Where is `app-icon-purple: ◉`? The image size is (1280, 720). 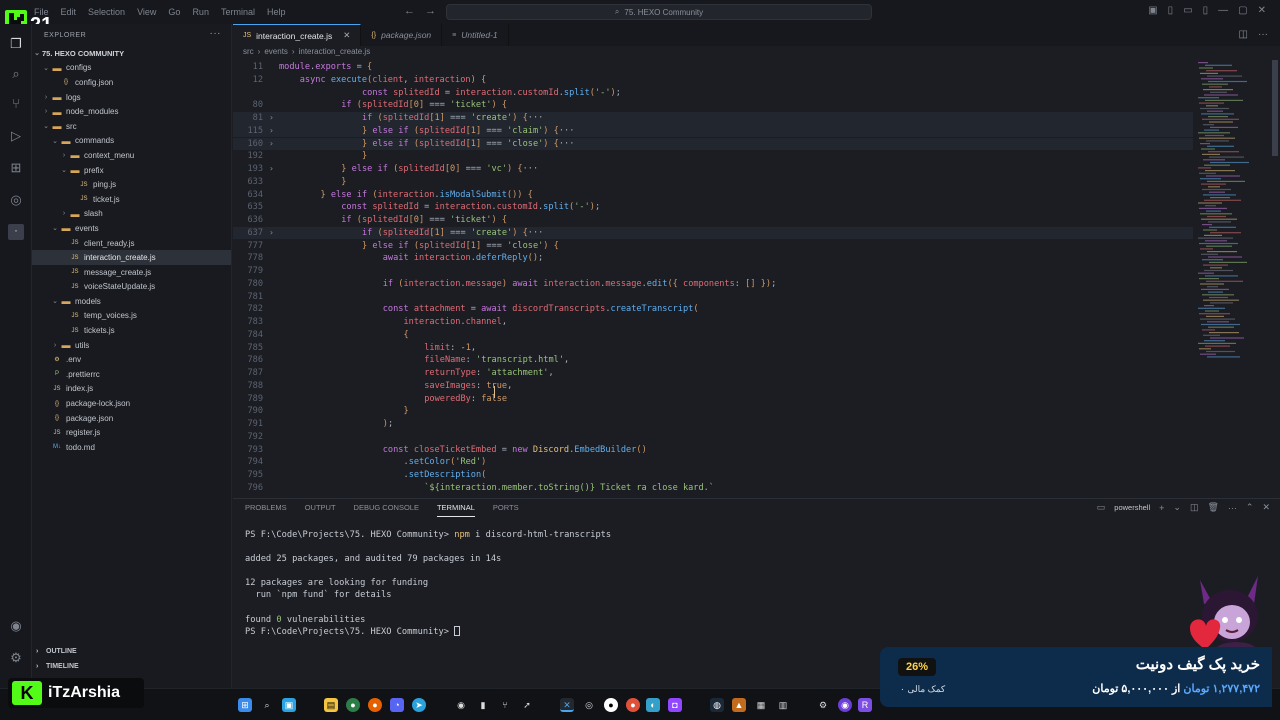 app-icon-purple: ◉ is located at coordinates (845, 705).